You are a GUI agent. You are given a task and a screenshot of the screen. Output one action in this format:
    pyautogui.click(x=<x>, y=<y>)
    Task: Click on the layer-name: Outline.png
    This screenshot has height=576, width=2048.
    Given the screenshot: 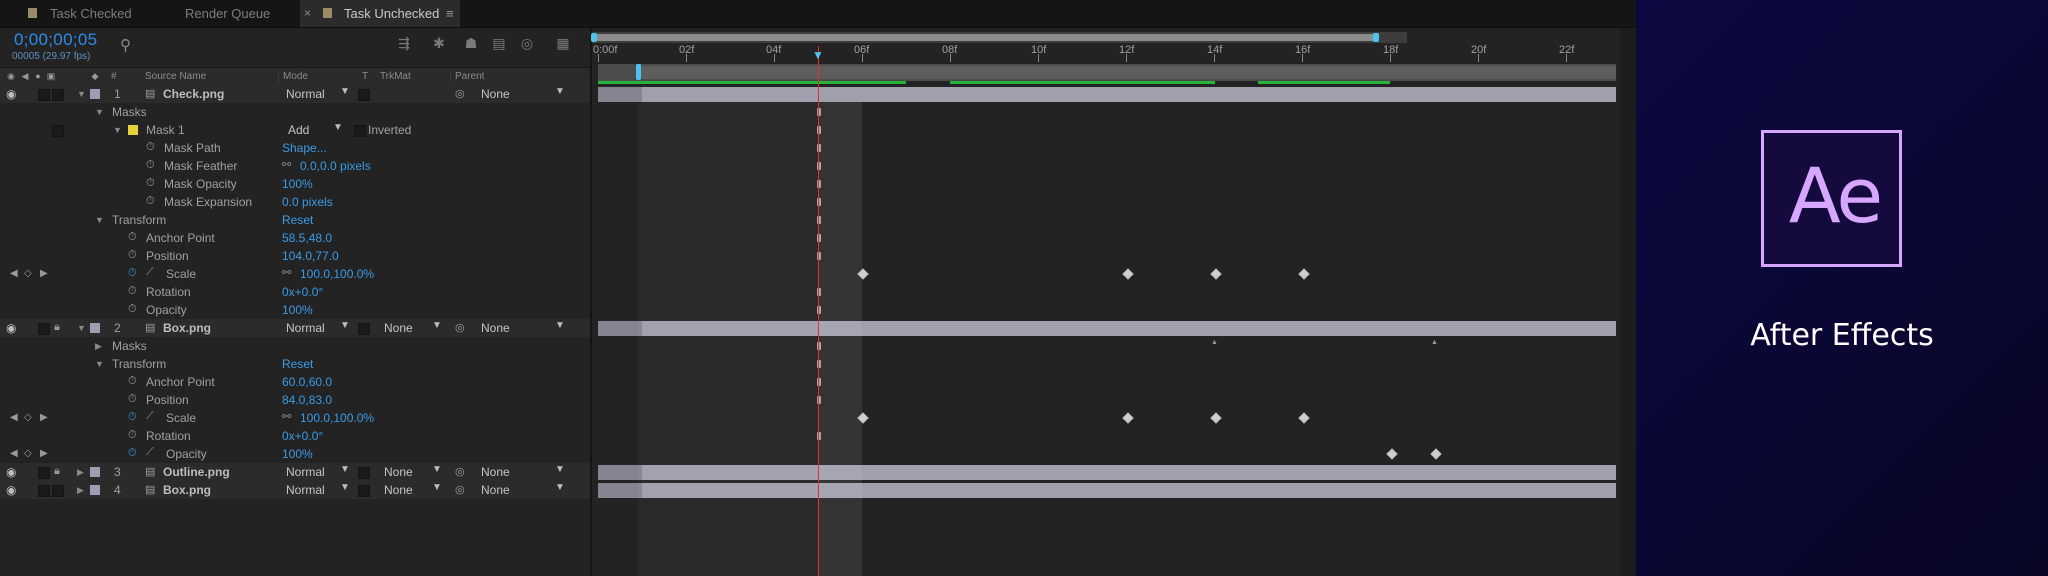 What is the action you would take?
    pyautogui.click(x=196, y=472)
    